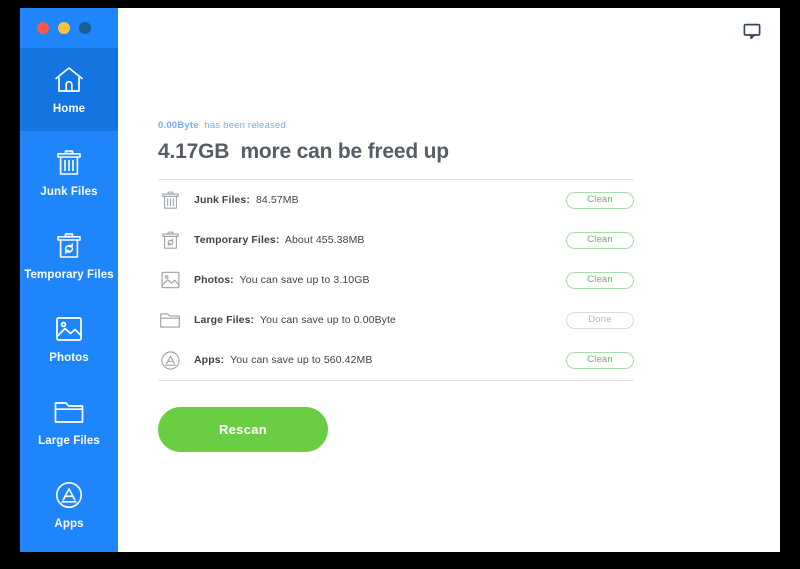 The image size is (800, 569). I want to click on list-item-value: You can save up to 0.00Byte, so click(325, 320).